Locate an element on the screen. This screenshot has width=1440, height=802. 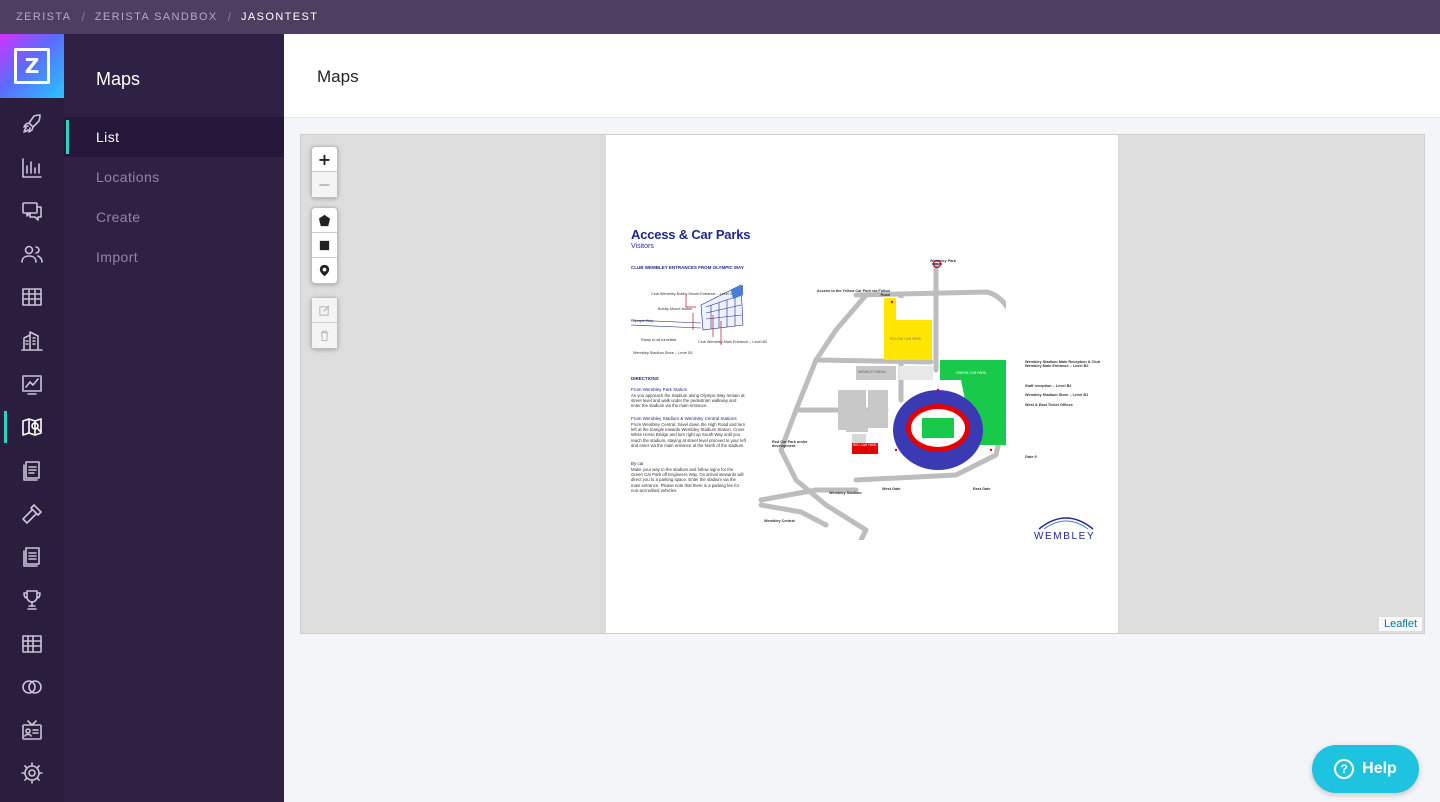
gear-icon is located at coordinates (32, 773).